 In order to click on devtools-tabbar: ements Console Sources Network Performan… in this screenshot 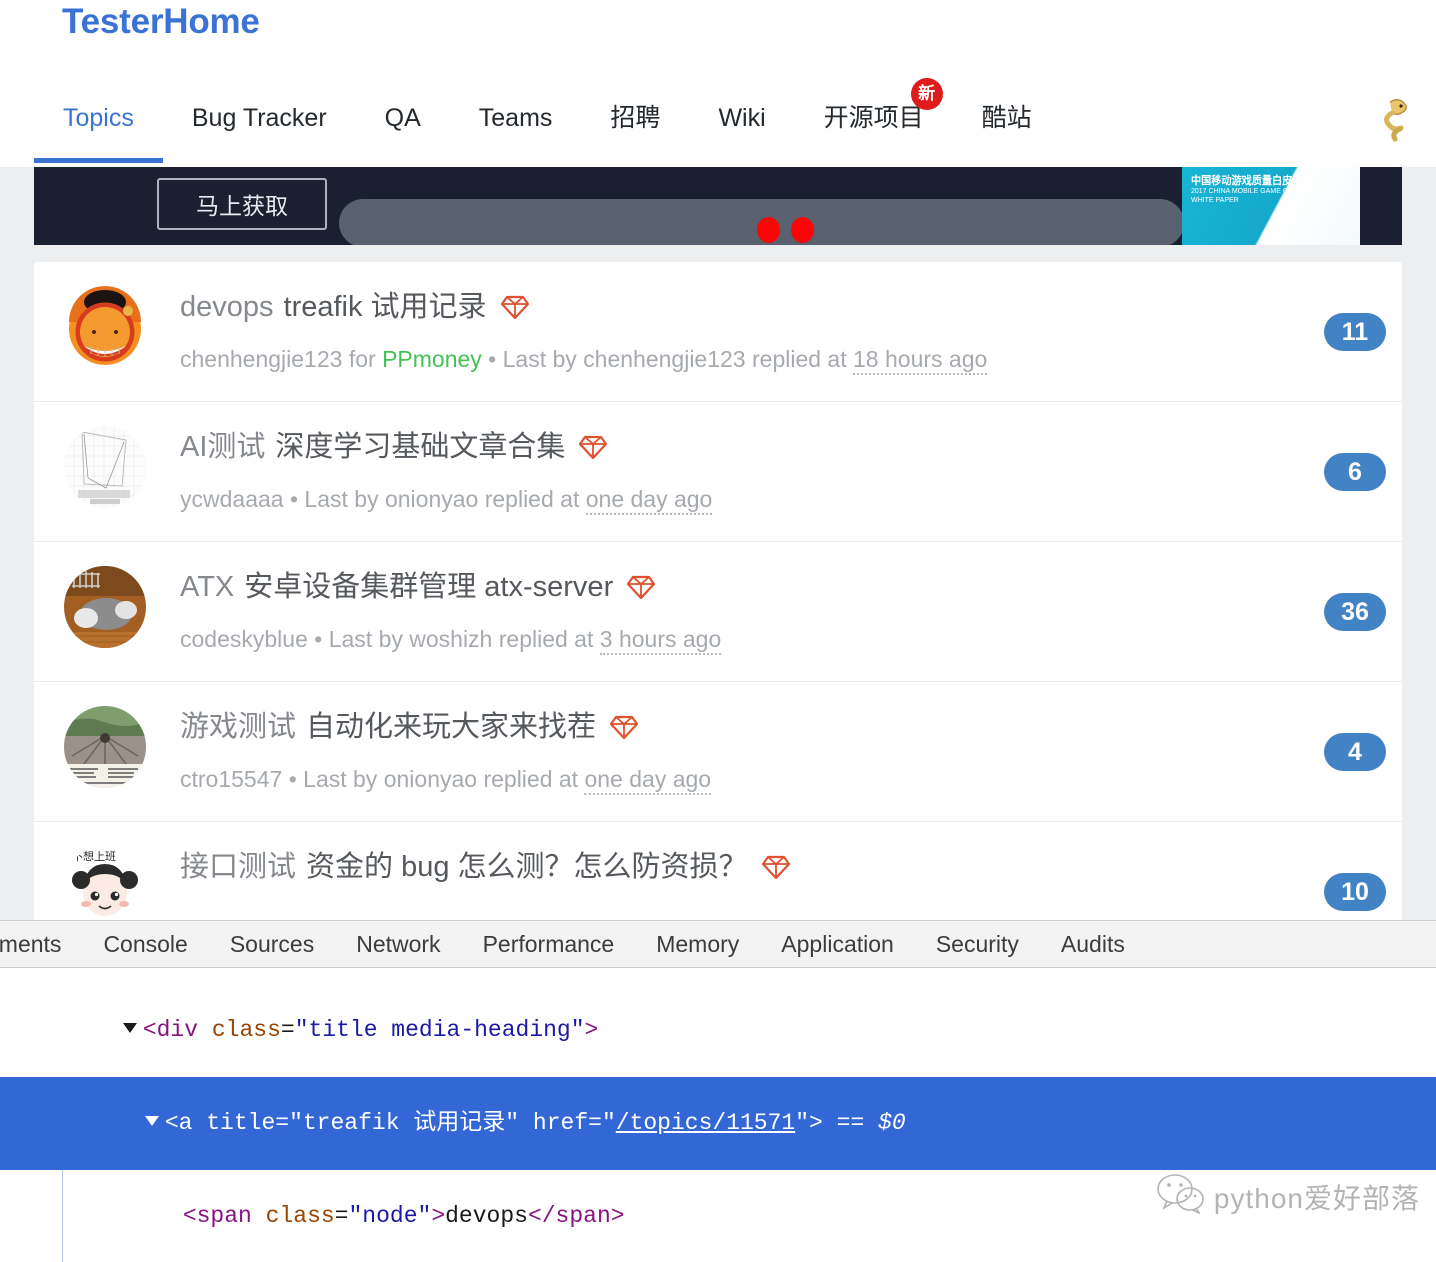, I will do `click(718, 944)`.